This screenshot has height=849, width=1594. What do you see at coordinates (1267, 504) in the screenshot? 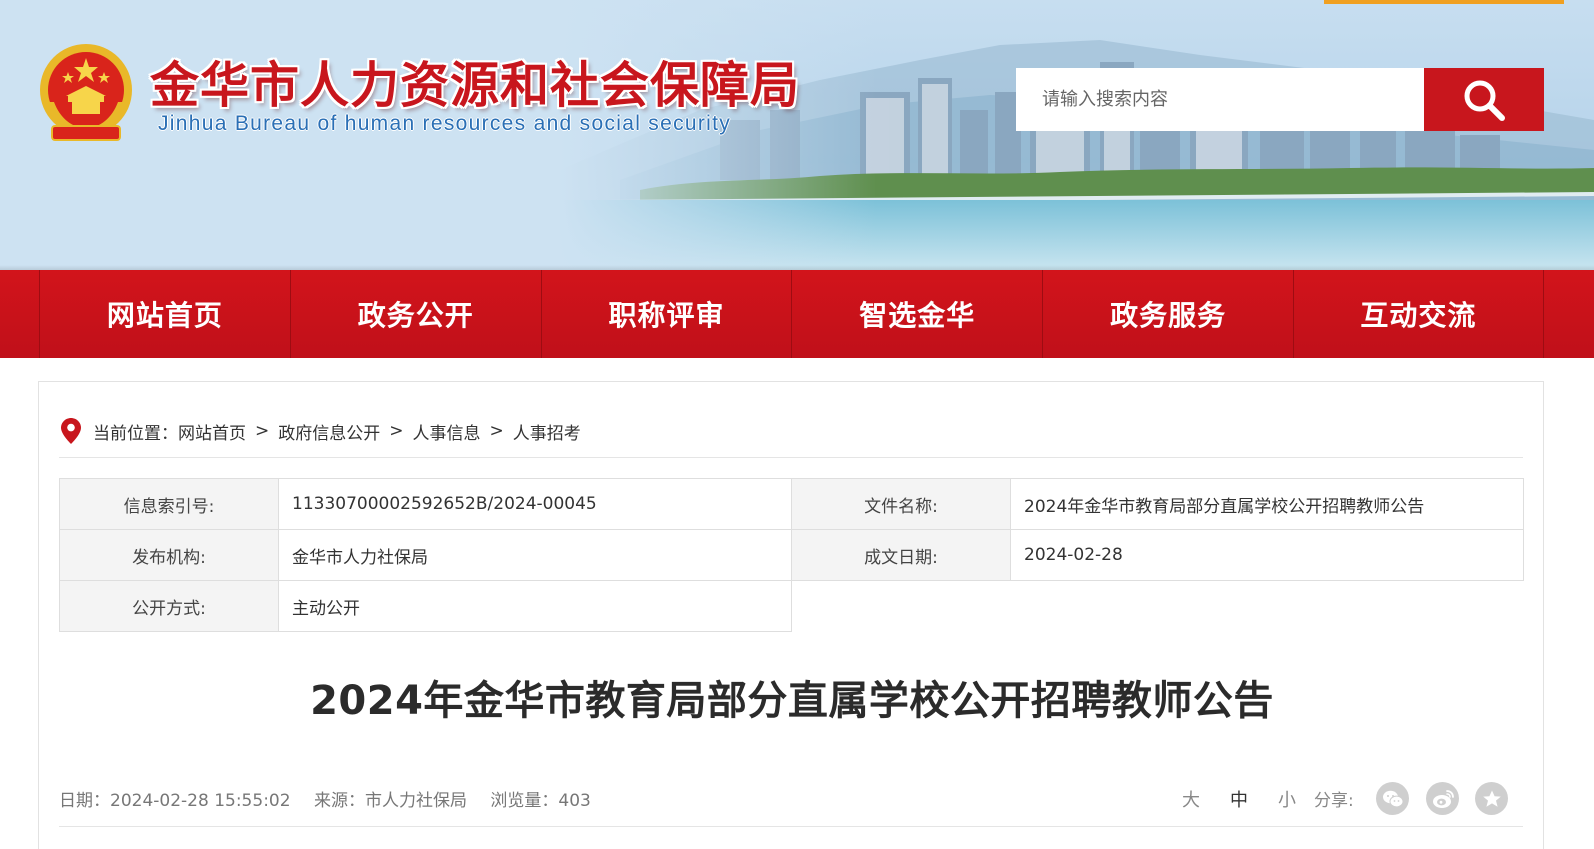
I see `filename-value: 2024年金华市教育局部分直属学校公开招聘教师公告` at bounding box center [1267, 504].